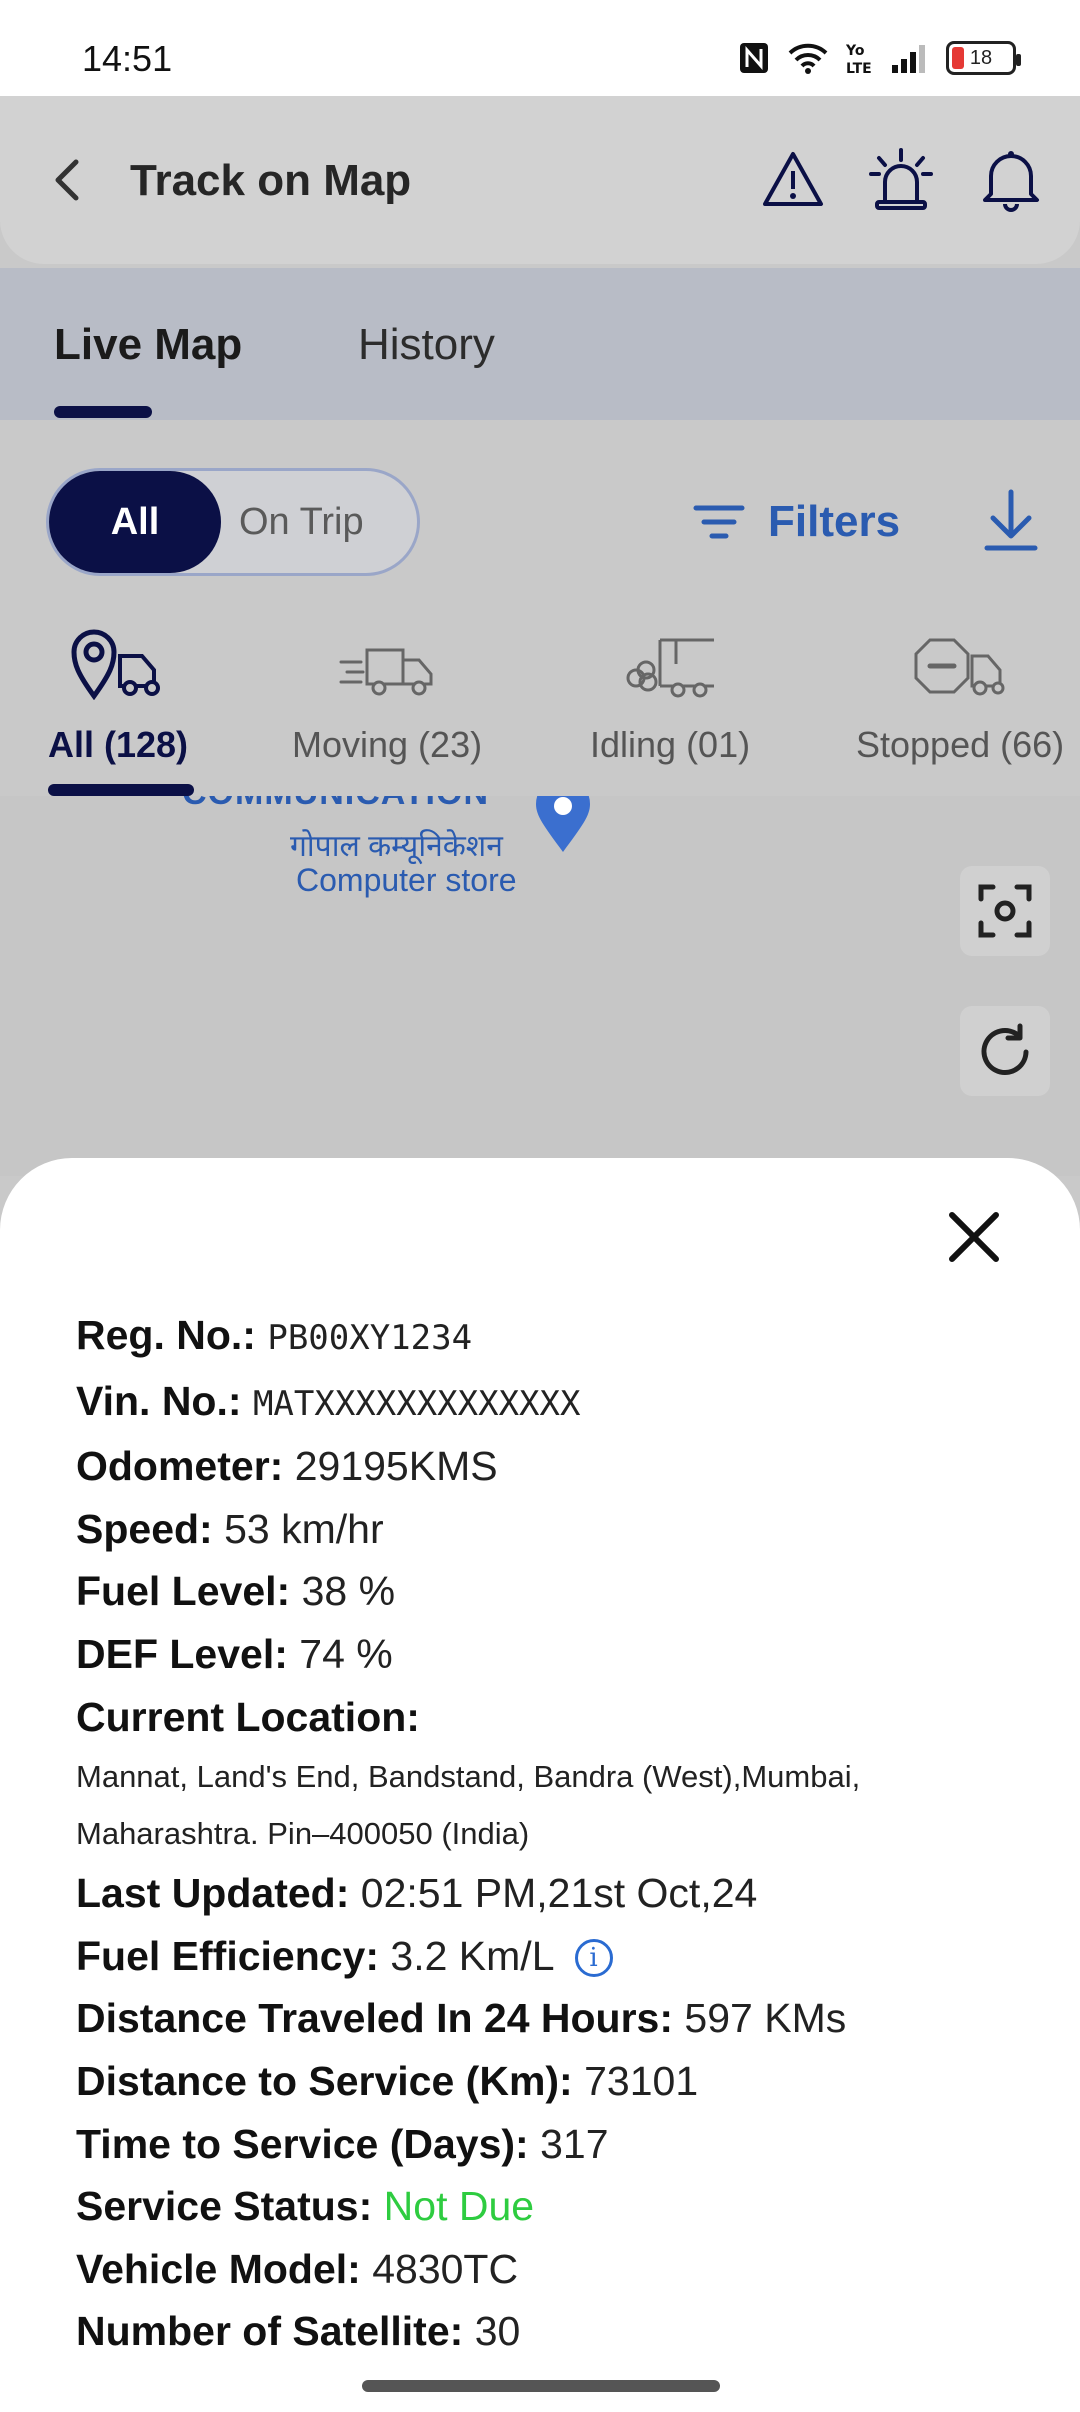  Describe the element at coordinates (387, 744) in the screenshot. I see `vehicle-tab-moving-label: Moving (23)` at that location.